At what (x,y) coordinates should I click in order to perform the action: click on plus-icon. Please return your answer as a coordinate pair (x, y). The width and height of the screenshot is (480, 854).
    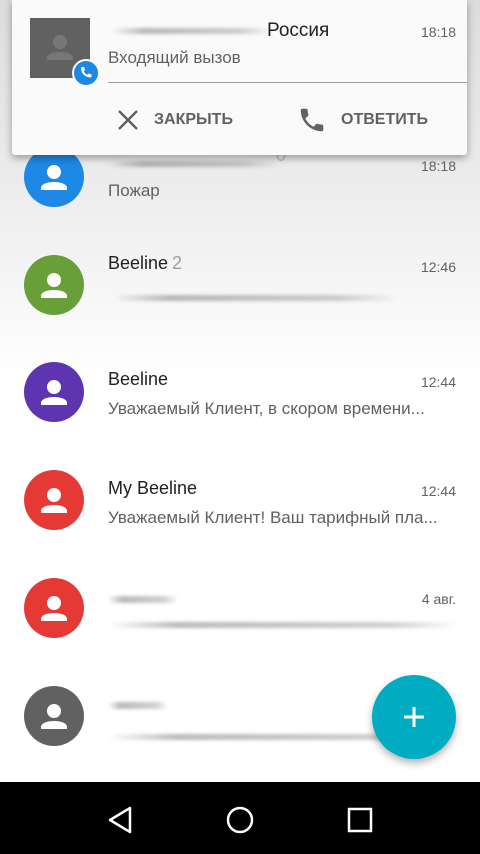
    Looking at the image, I should click on (414, 717).